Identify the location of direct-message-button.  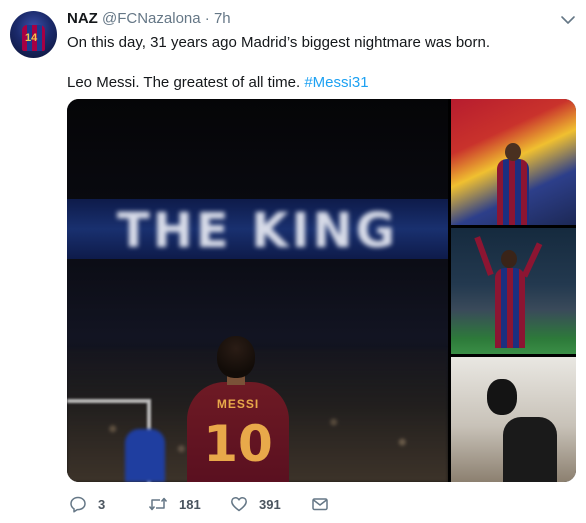
(320, 504).